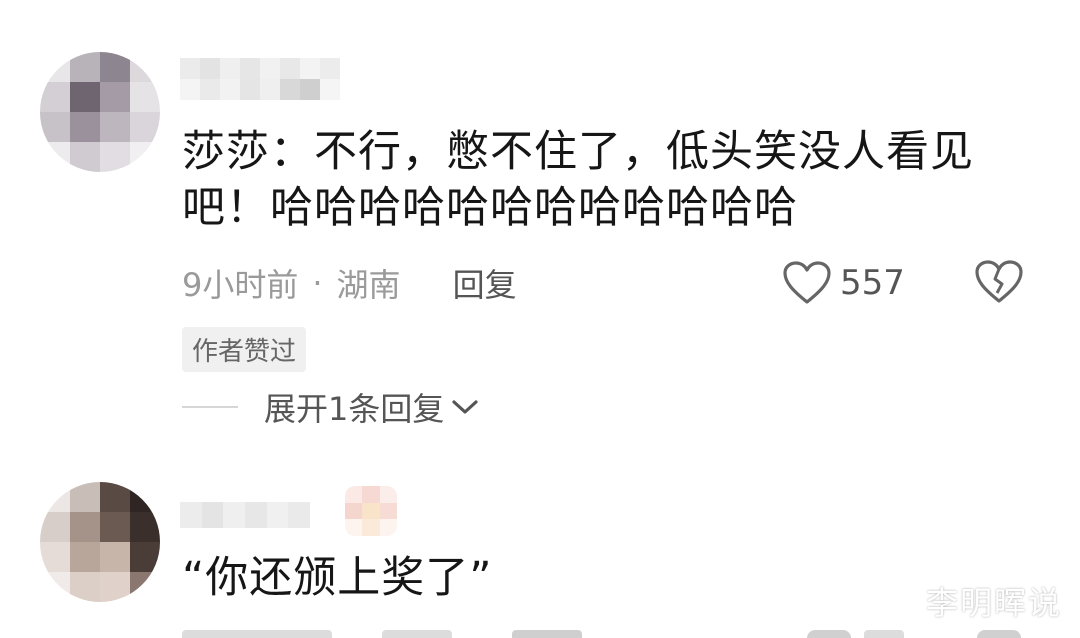  What do you see at coordinates (485, 283) in the screenshot?
I see `reply-button: 回复` at bounding box center [485, 283].